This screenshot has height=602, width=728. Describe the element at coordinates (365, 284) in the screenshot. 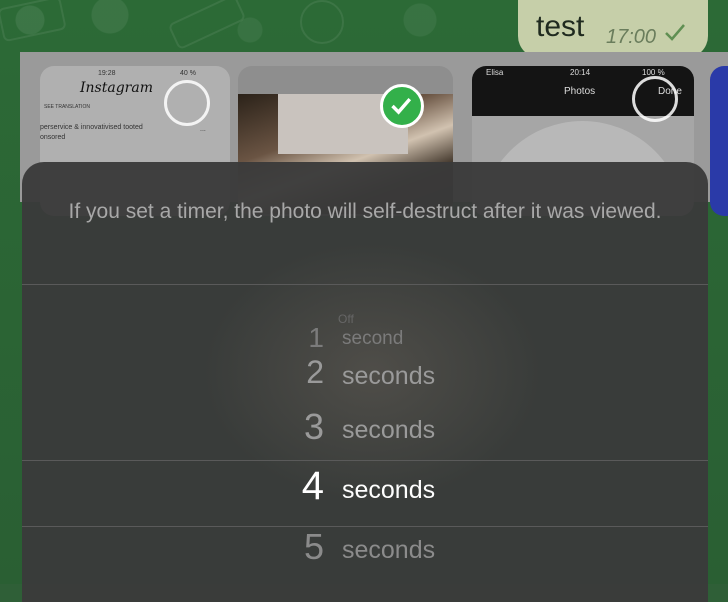

I see `divider` at that location.